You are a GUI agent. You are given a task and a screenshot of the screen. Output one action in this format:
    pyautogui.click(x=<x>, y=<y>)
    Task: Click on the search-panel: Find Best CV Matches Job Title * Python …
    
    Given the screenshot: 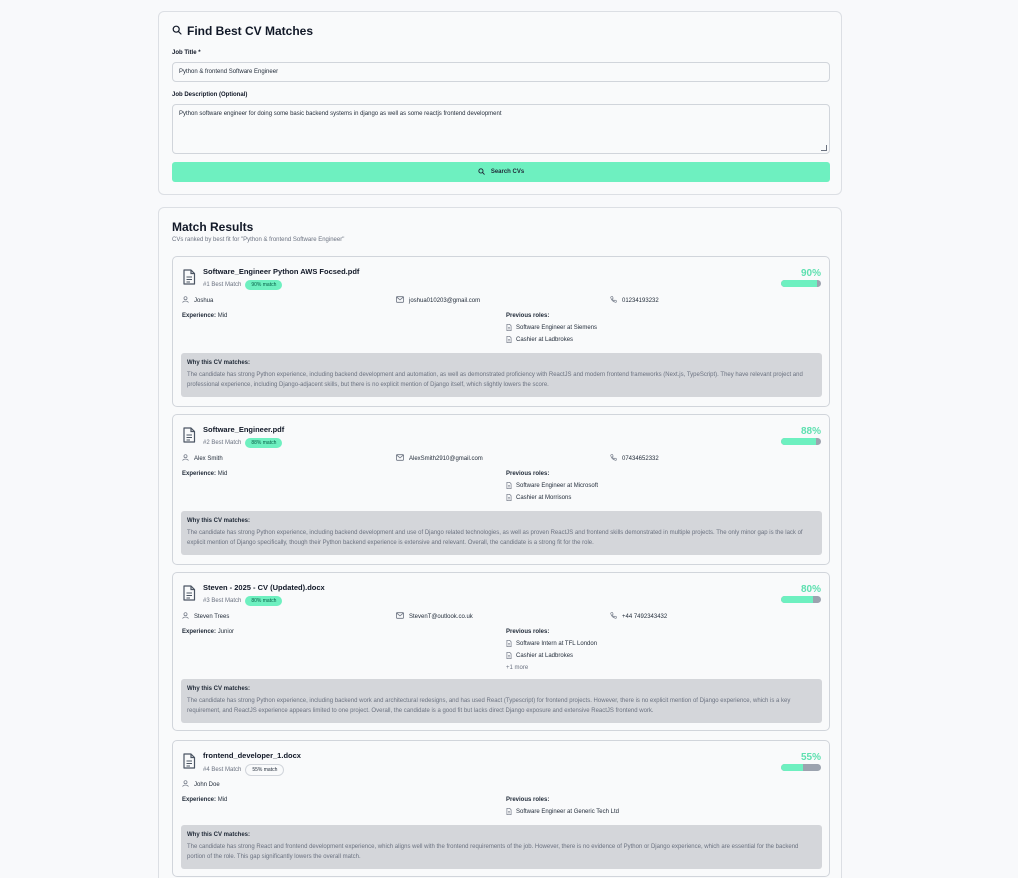 What is the action you would take?
    pyautogui.click(x=500, y=103)
    